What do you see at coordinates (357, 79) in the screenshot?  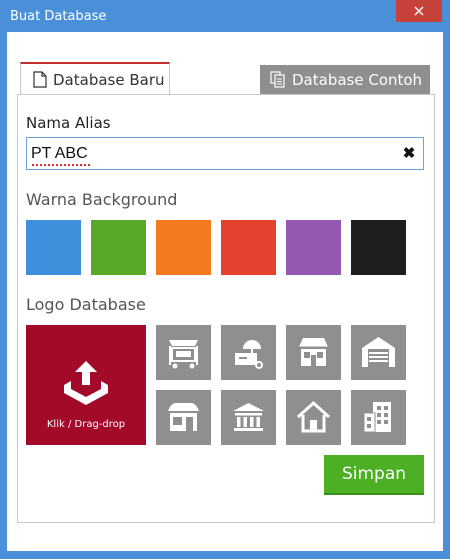 I see `tab-label: Database Contoh` at bounding box center [357, 79].